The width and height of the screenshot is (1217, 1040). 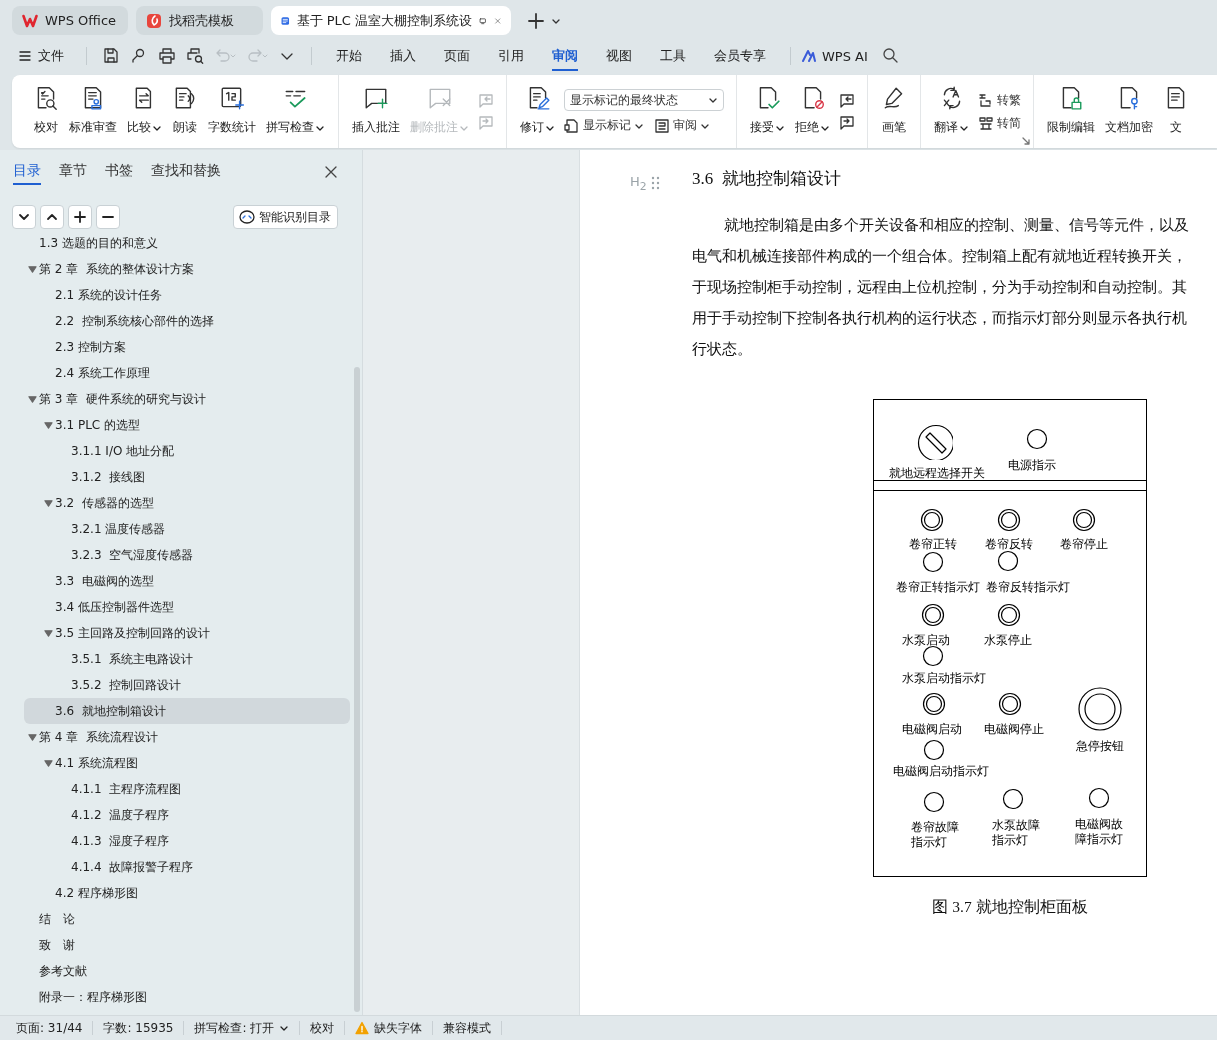 I want to click on toc-item: 3.5.1 系统主电路设计, so click(x=187, y=659).